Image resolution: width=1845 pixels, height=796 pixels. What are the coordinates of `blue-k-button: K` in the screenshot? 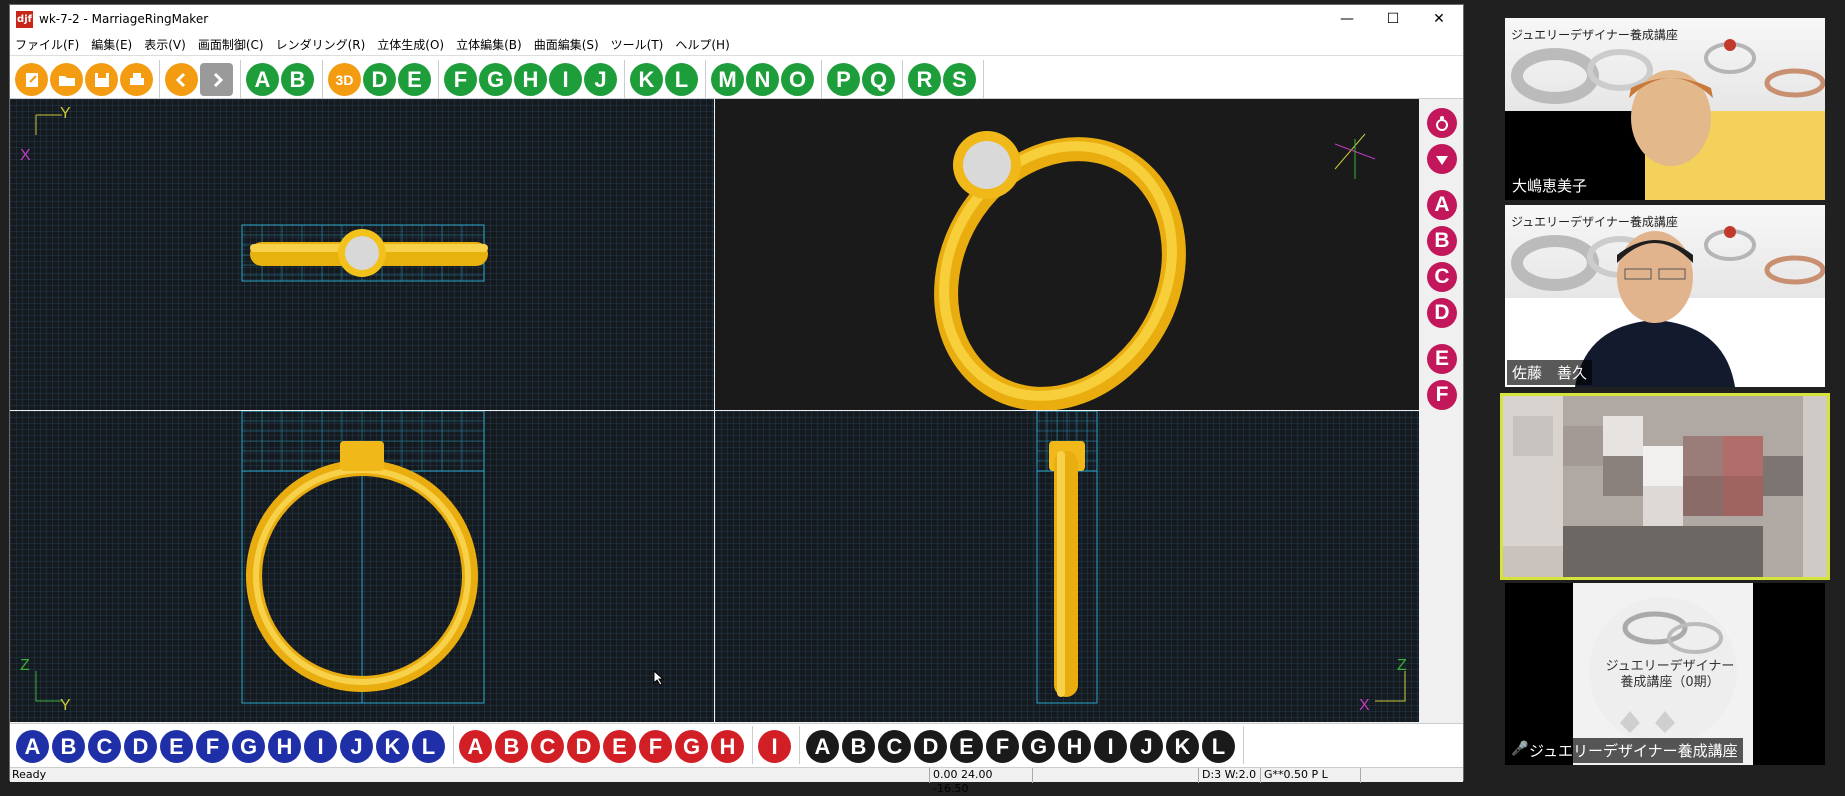 It's located at (392, 746).